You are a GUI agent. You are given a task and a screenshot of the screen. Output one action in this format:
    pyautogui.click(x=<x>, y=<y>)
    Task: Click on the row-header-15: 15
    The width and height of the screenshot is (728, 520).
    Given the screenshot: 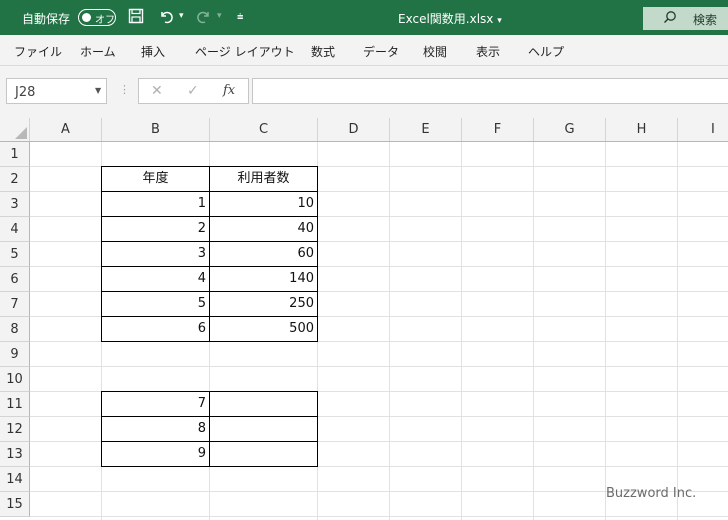 What is the action you would take?
    pyautogui.click(x=15, y=504)
    